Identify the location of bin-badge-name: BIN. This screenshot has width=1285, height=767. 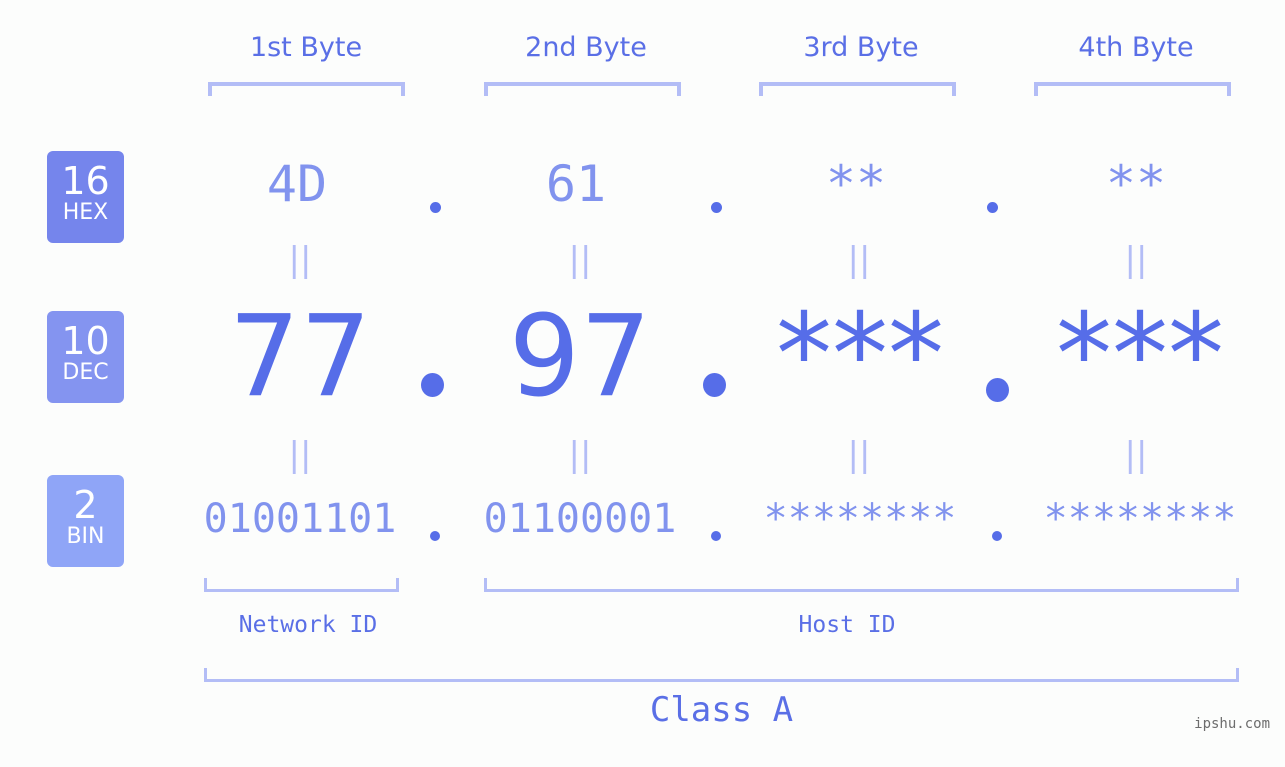
(85, 536).